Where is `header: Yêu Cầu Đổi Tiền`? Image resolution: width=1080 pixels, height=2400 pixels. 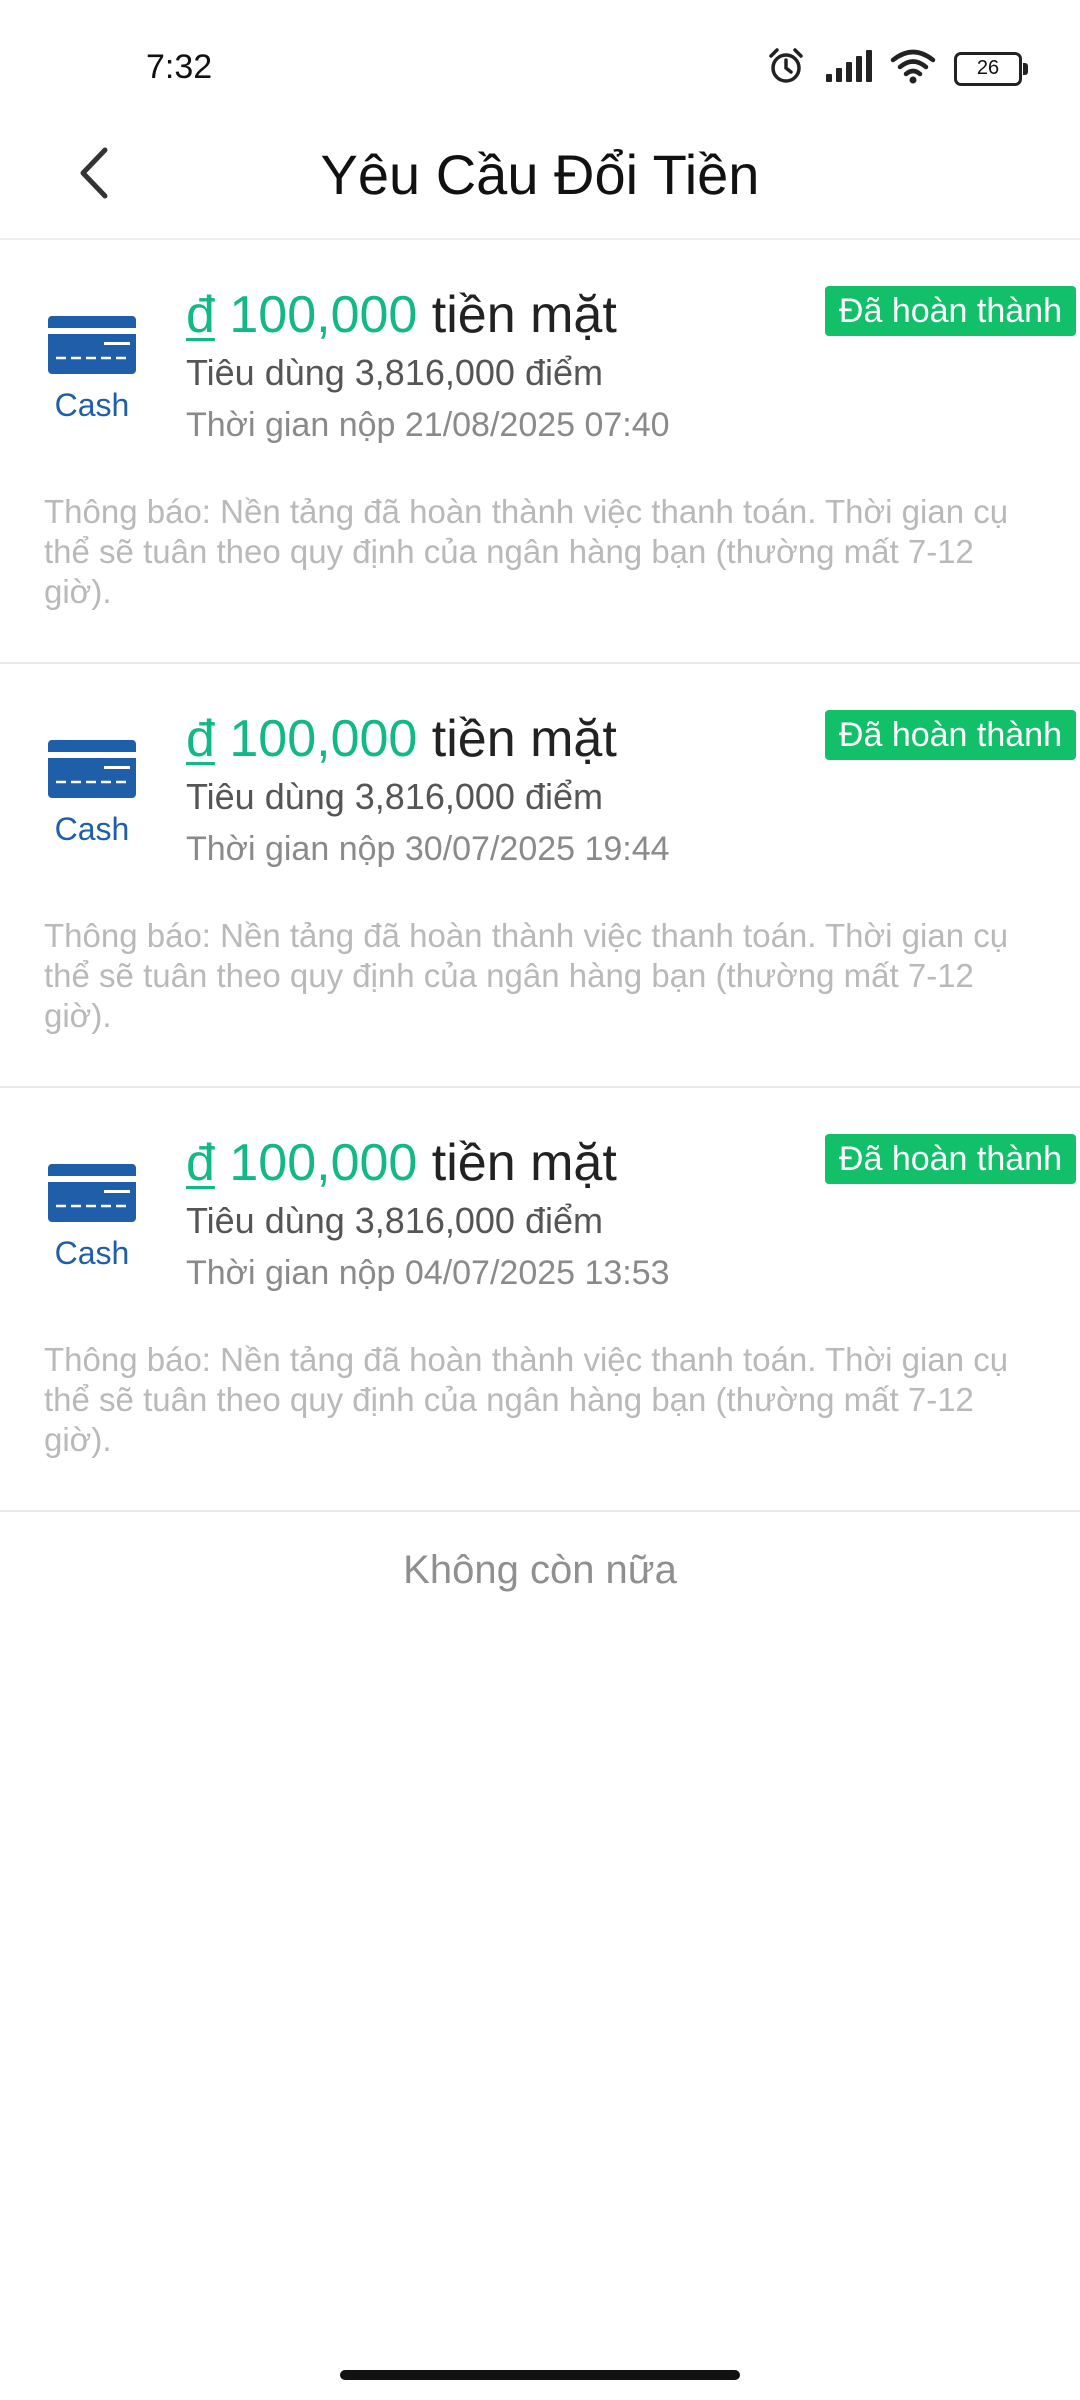 header: Yêu Cầu Đổi Tiền is located at coordinates (540, 180).